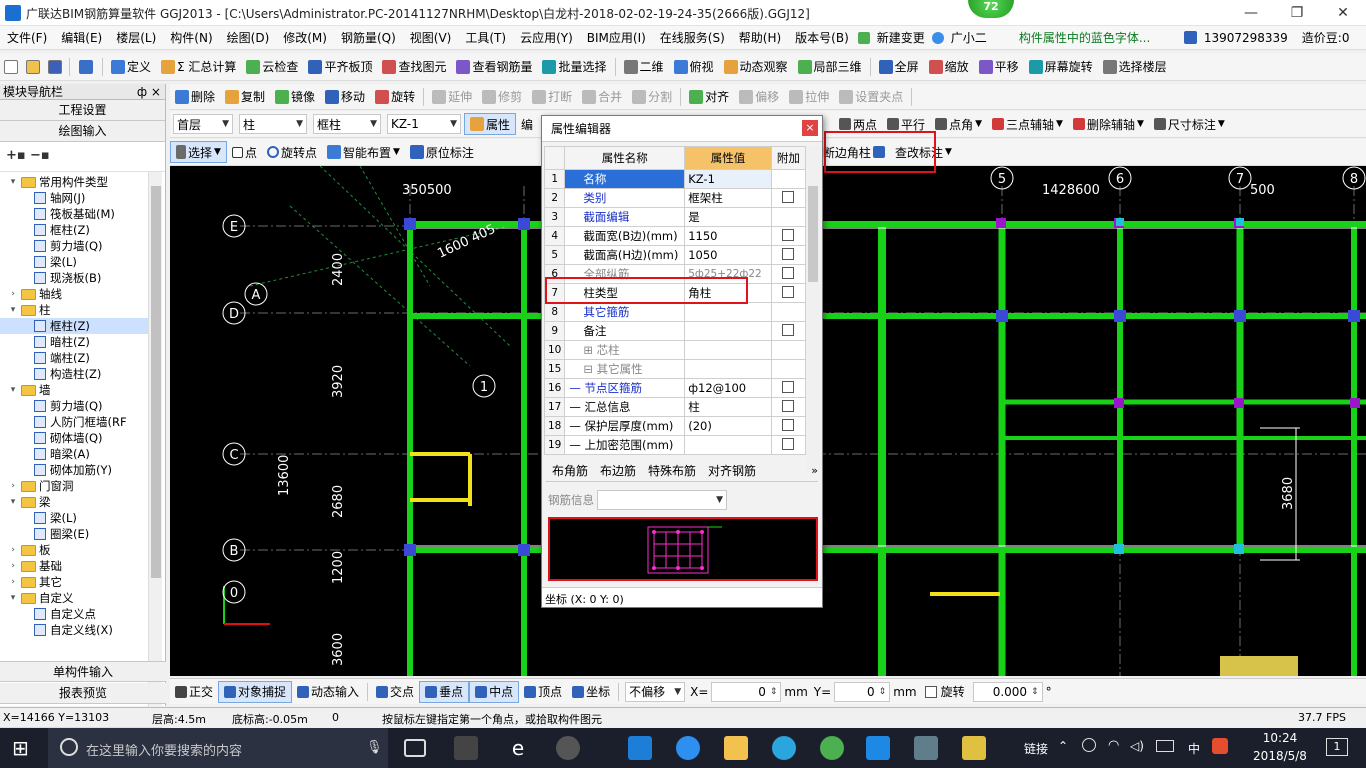 The image size is (1366, 768). I want to click on property-row-18: 18— 保护层厚度(mm) (20), so click(675, 426).